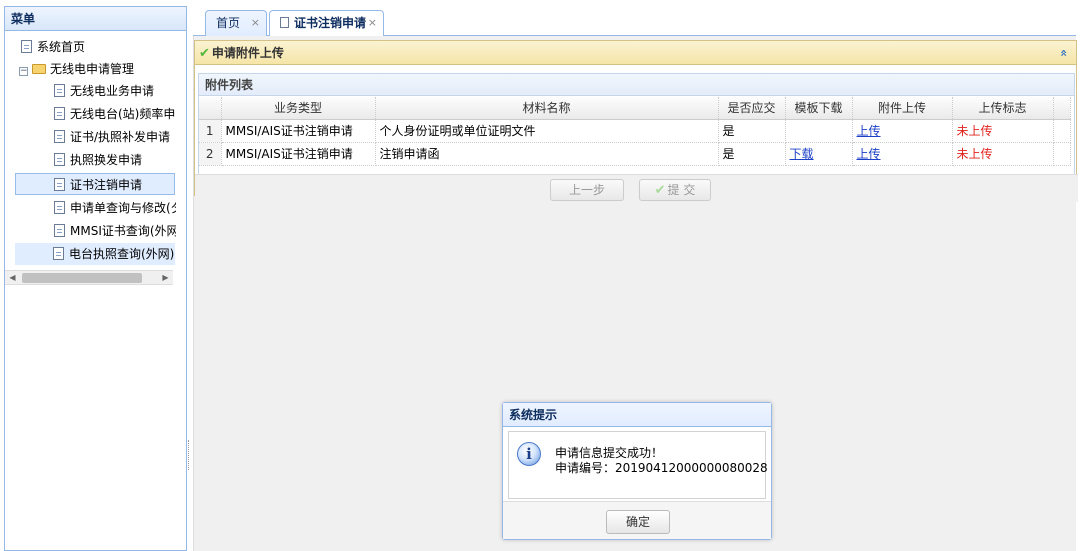 The image size is (1080, 551). I want to click on cell-material-name: 个人身份证明或单位证明文件, so click(547, 131).